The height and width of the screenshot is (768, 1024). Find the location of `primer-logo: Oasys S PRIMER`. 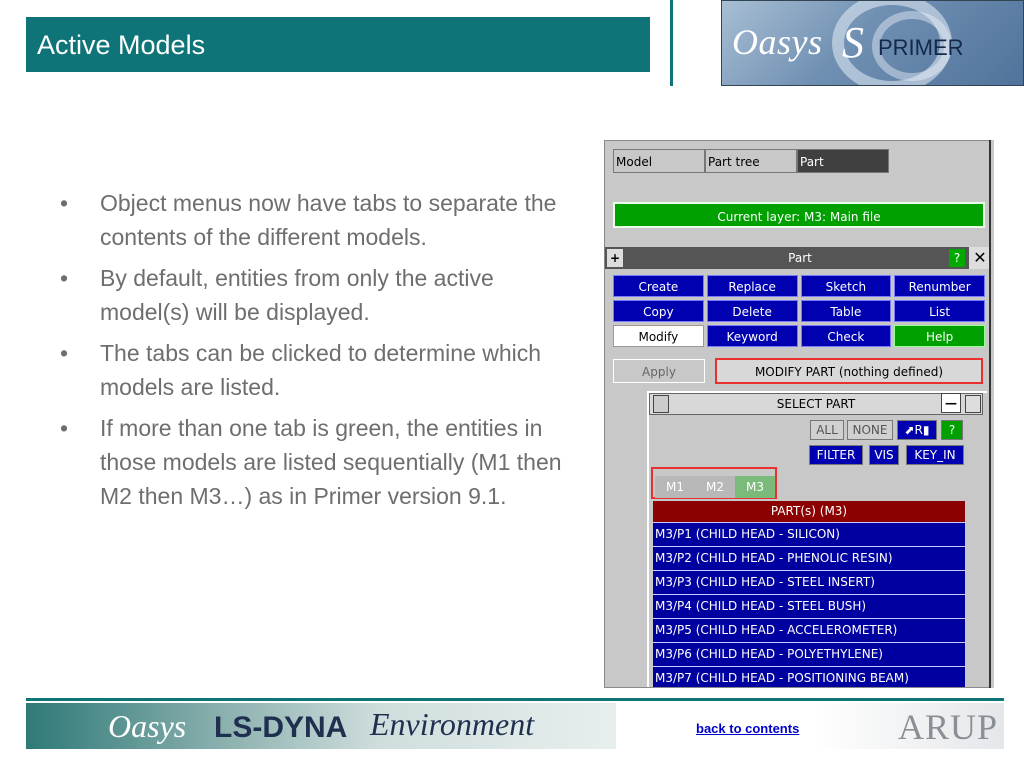

primer-logo: Oasys S PRIMER is located at coordinates (872, 43).